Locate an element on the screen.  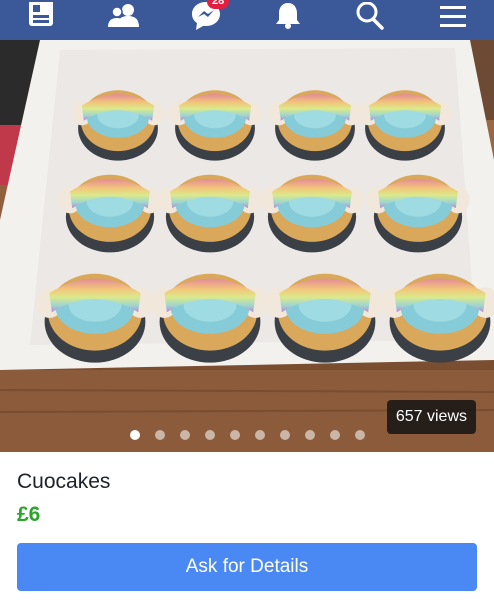
search-icon is located at coordinates (370, 16).